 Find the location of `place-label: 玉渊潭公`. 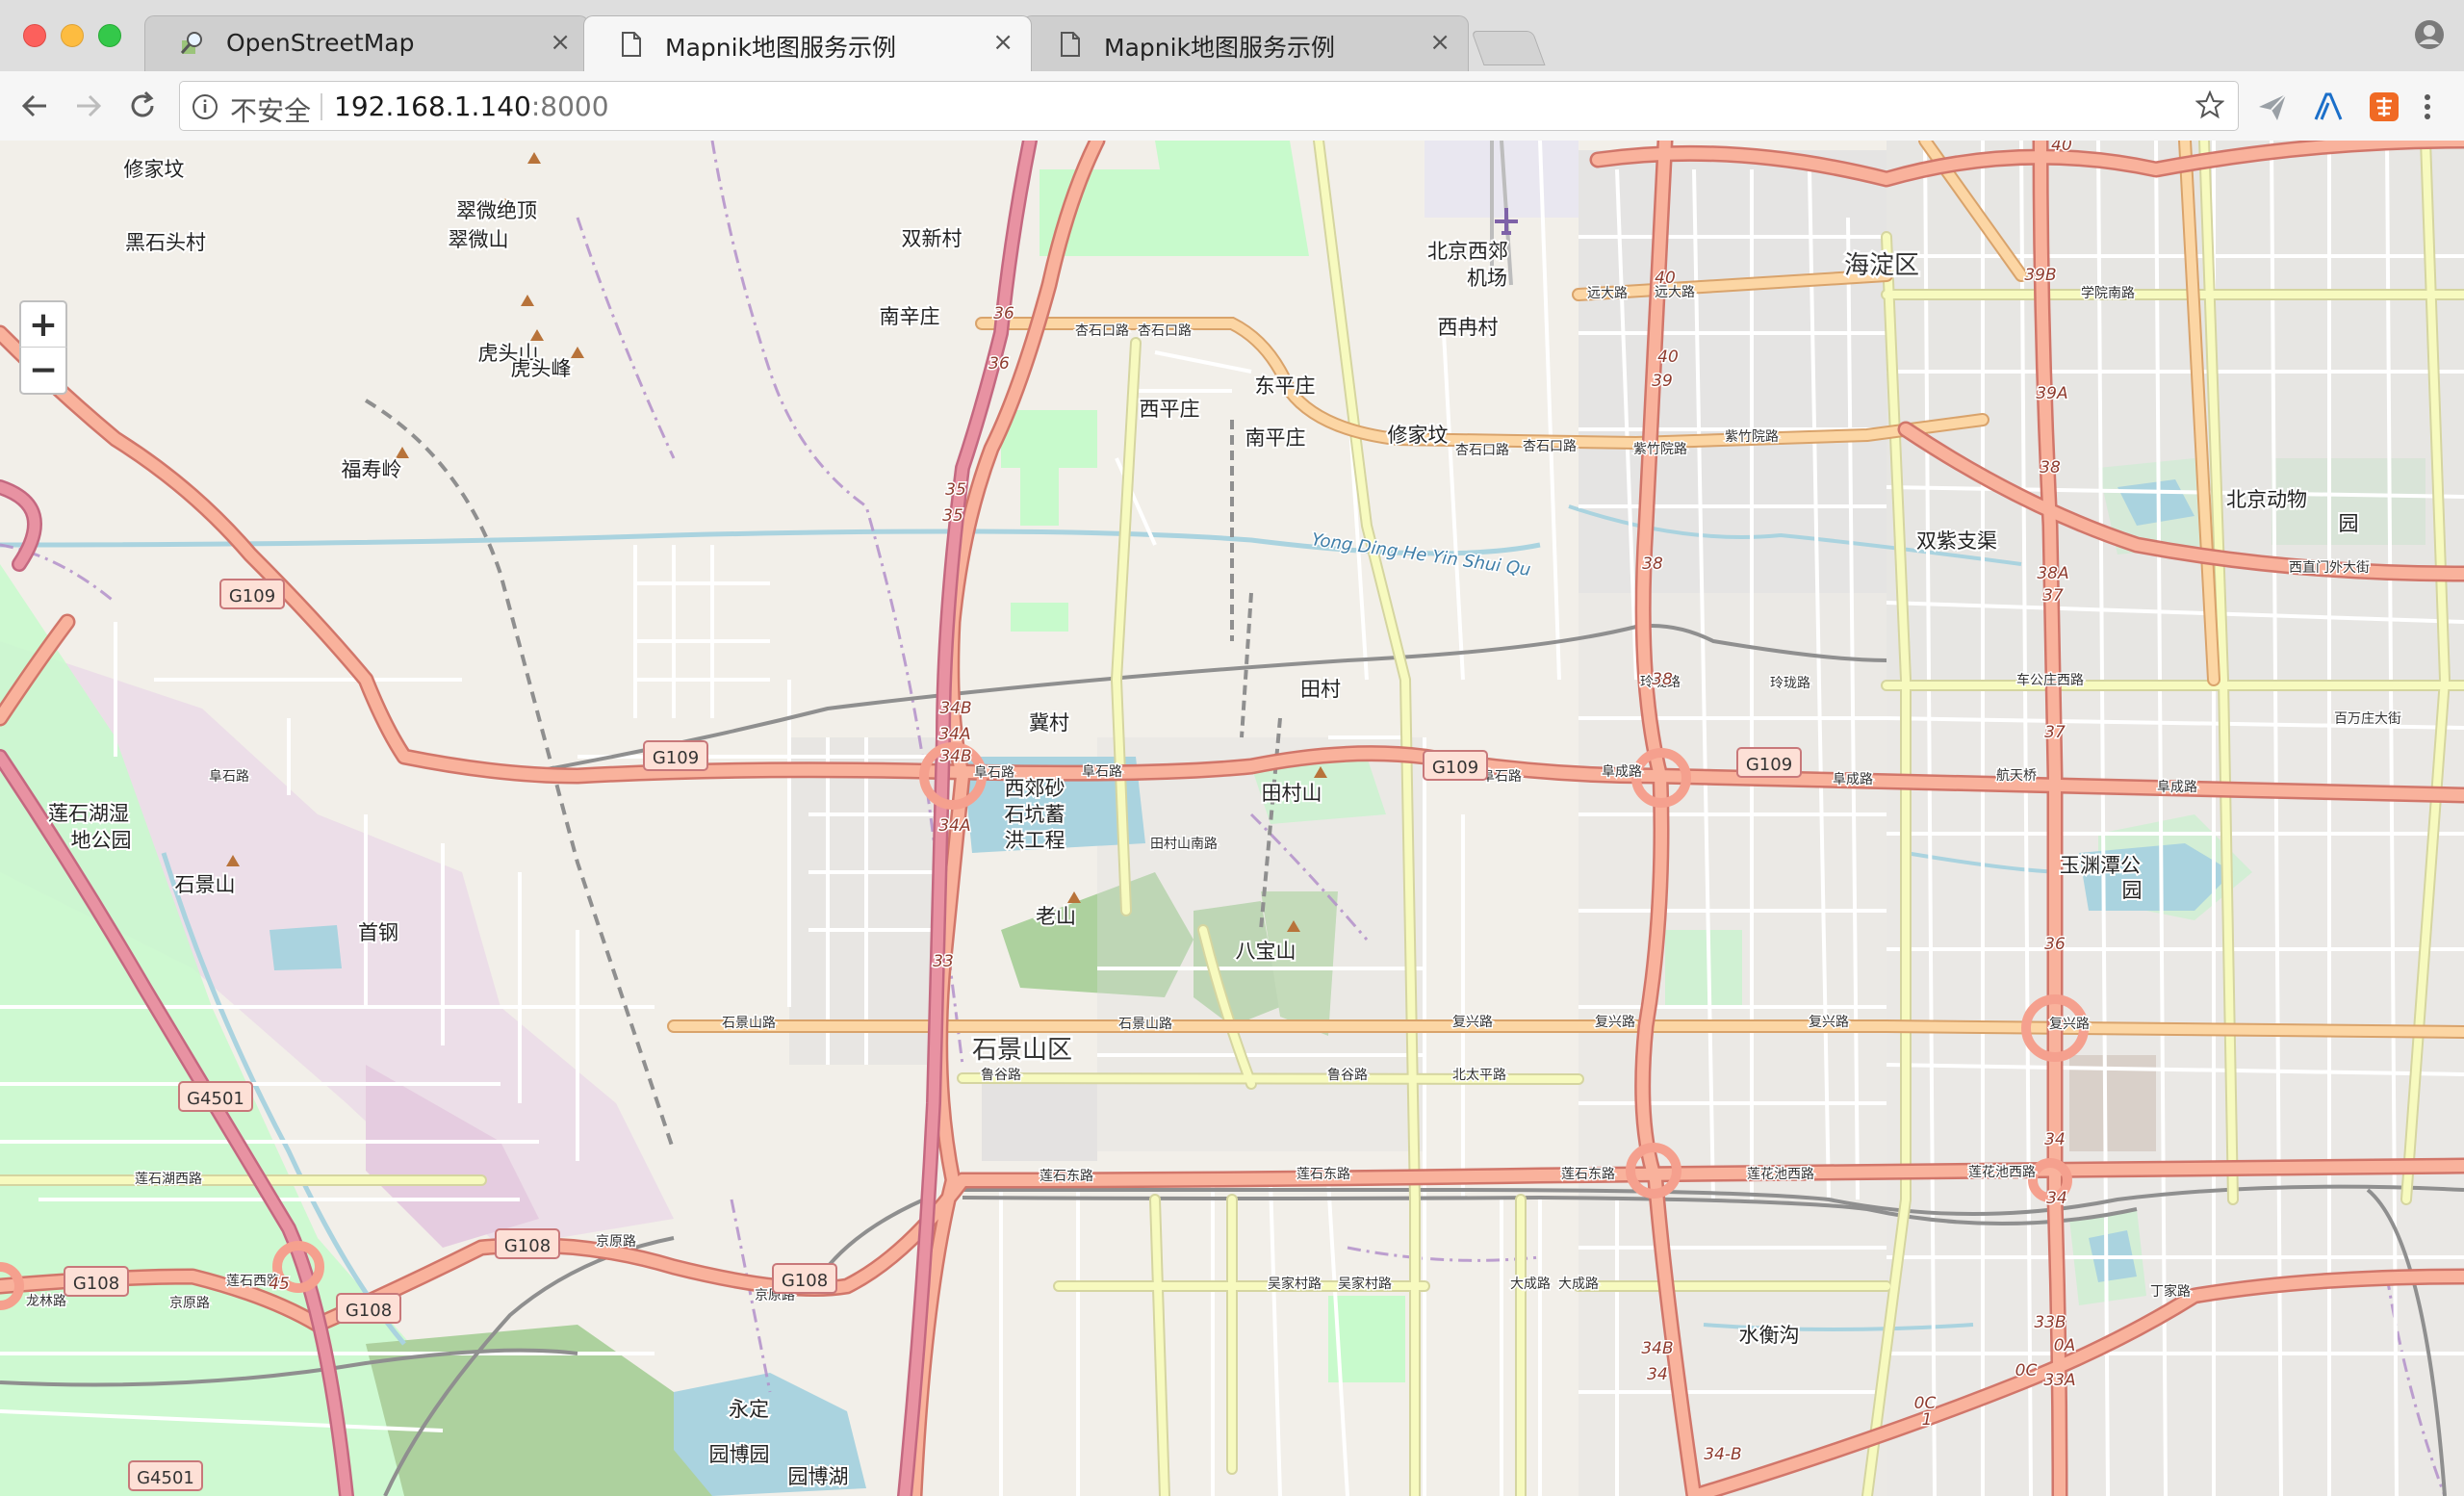

place-label: 玉渊潭公 is located at coordinates (2100, 866).